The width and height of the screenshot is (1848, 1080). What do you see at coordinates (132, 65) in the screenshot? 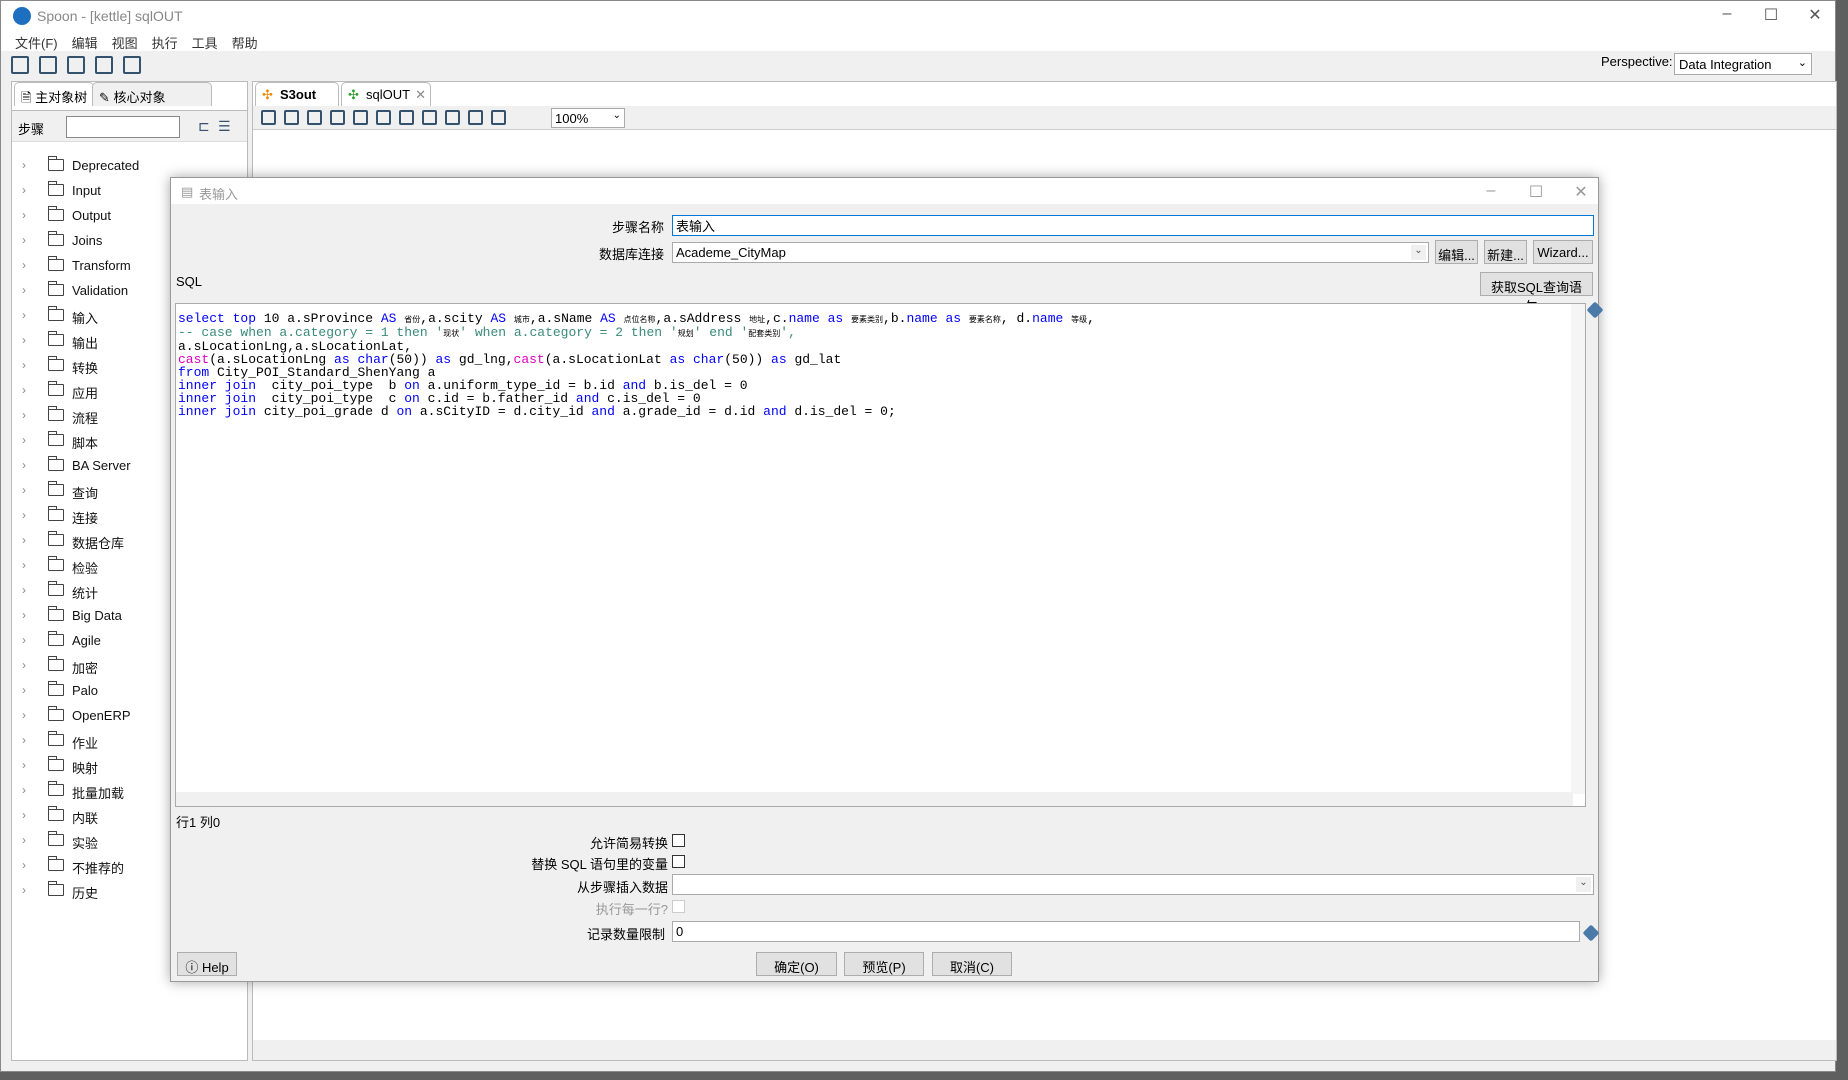
I see `save-as-icon` at bounding box center [132, 65].